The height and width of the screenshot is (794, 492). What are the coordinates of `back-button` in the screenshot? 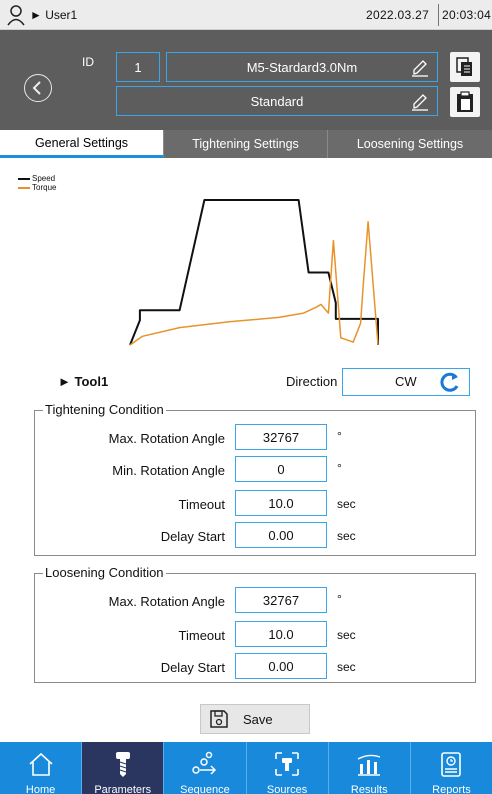 It's located at (38, 88).